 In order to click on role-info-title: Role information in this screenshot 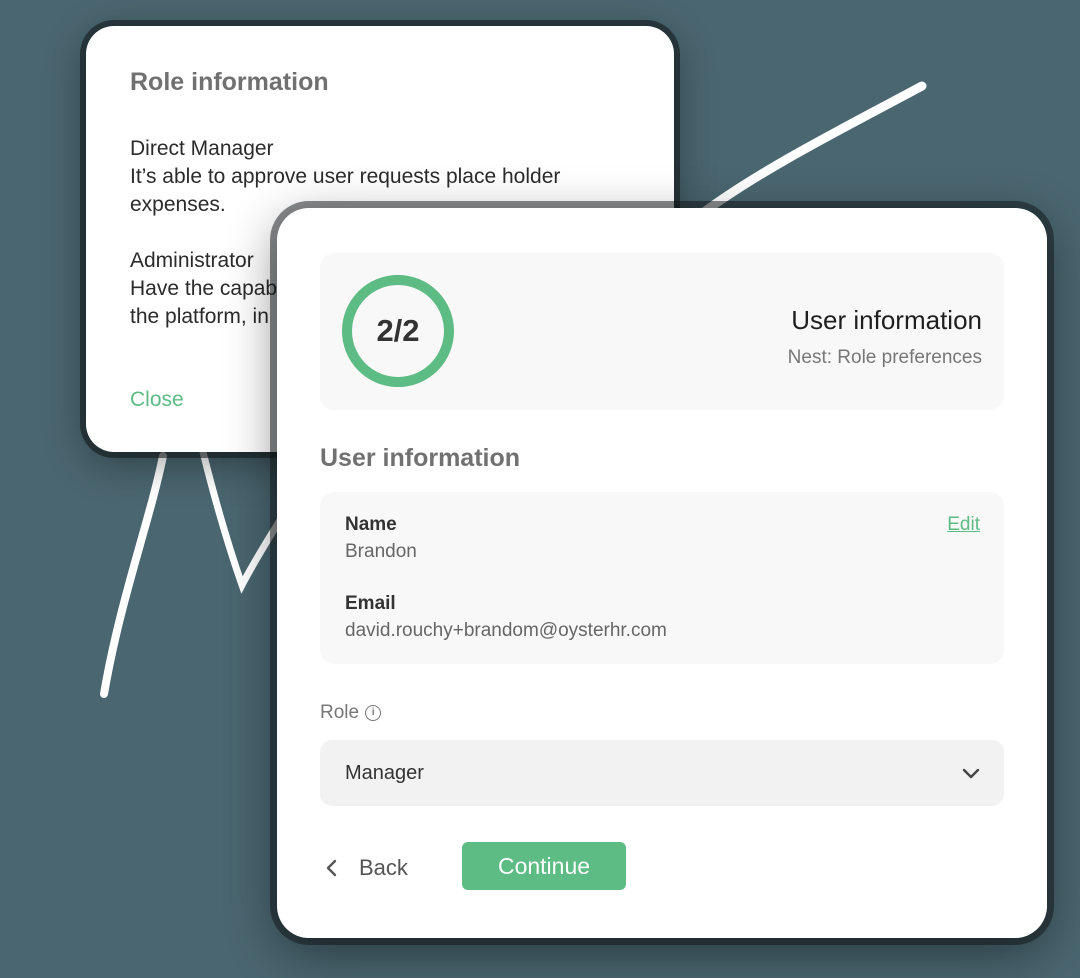, I will do `click(229, 82)`.